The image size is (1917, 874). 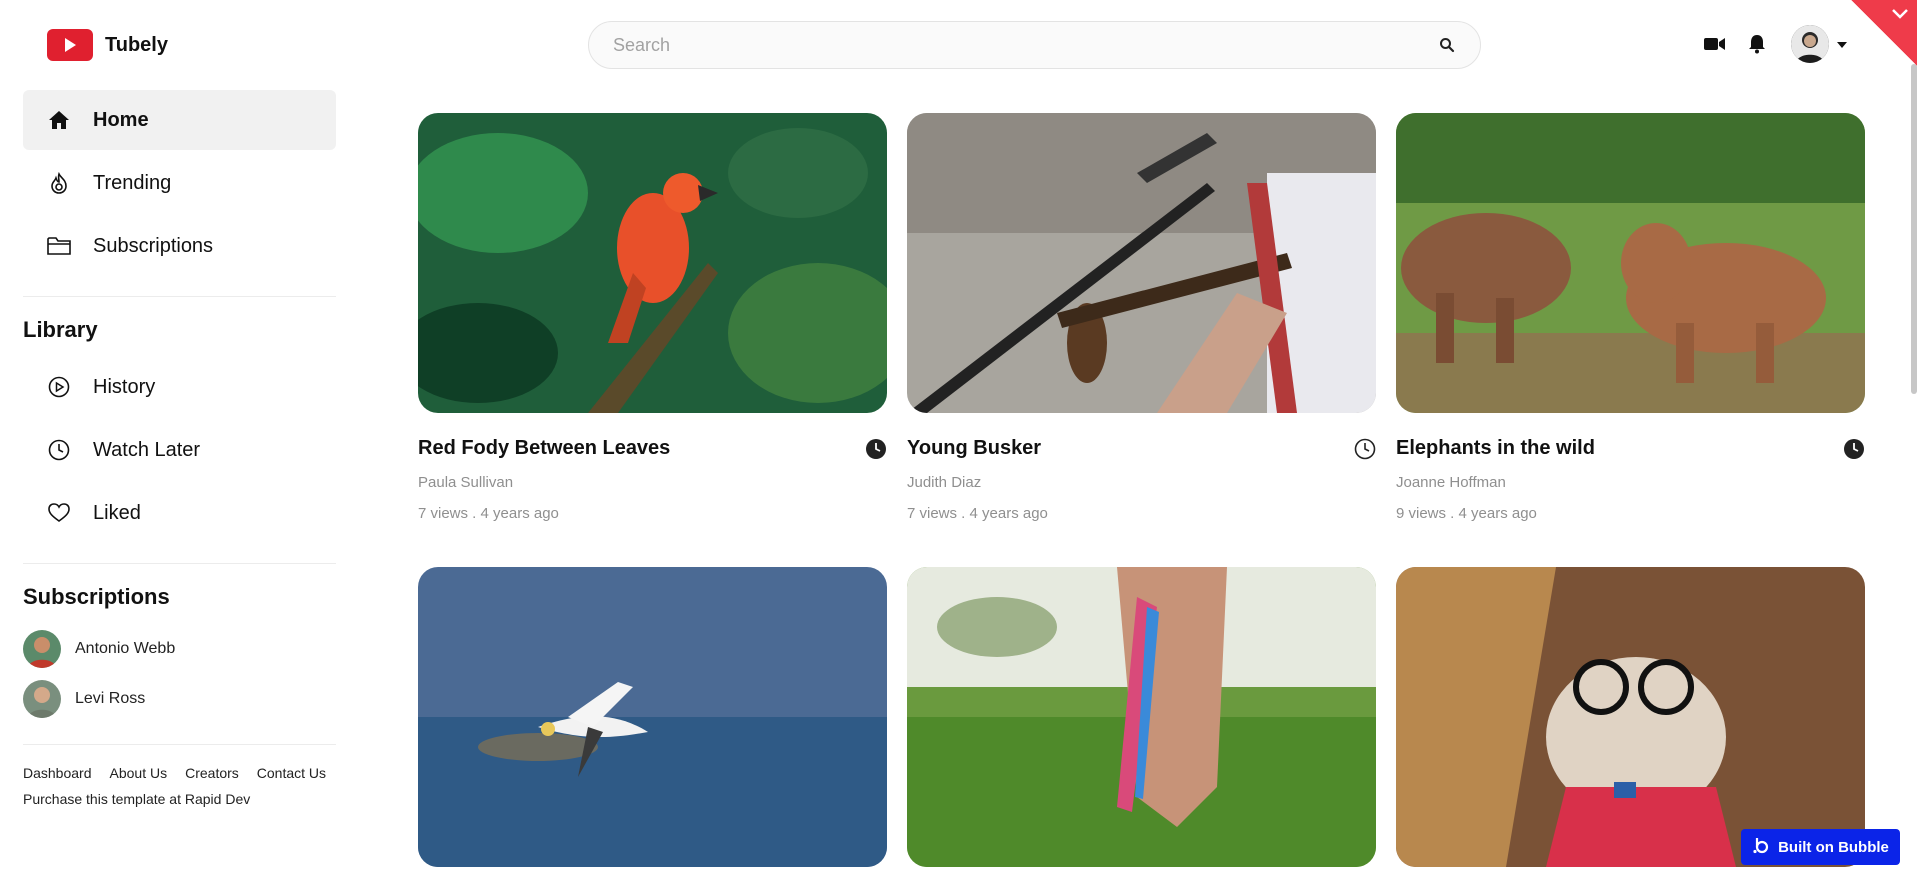 I want to click on badge-label: Built on Bubble, so click(x=1833, y=847).